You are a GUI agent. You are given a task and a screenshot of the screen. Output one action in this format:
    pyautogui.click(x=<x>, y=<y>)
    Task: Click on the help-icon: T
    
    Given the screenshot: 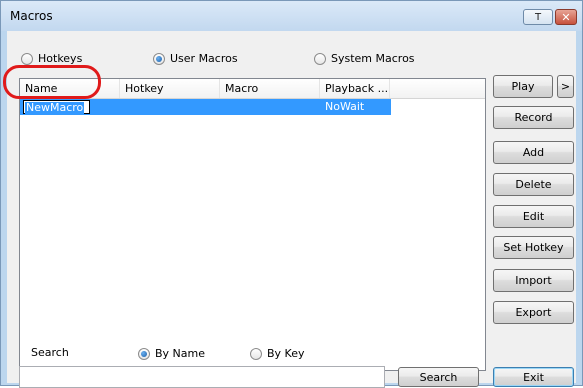 What is the action you would take?
    pyautogui.click(x=538, y=17)
    